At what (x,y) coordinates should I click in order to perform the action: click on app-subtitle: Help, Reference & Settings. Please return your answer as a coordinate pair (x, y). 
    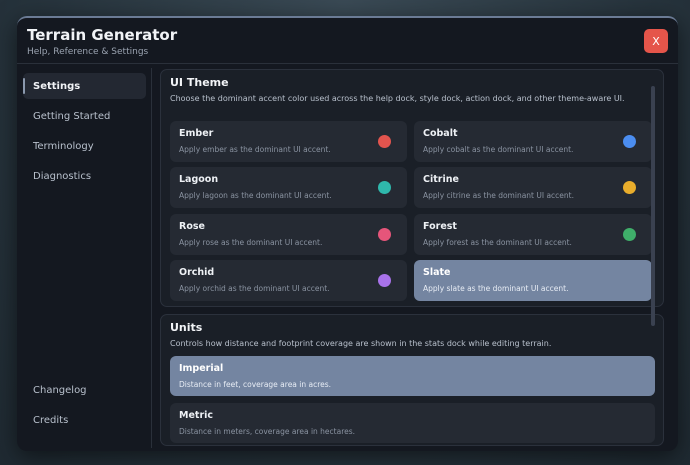
    Looking at the image, I should click on (88, 52).